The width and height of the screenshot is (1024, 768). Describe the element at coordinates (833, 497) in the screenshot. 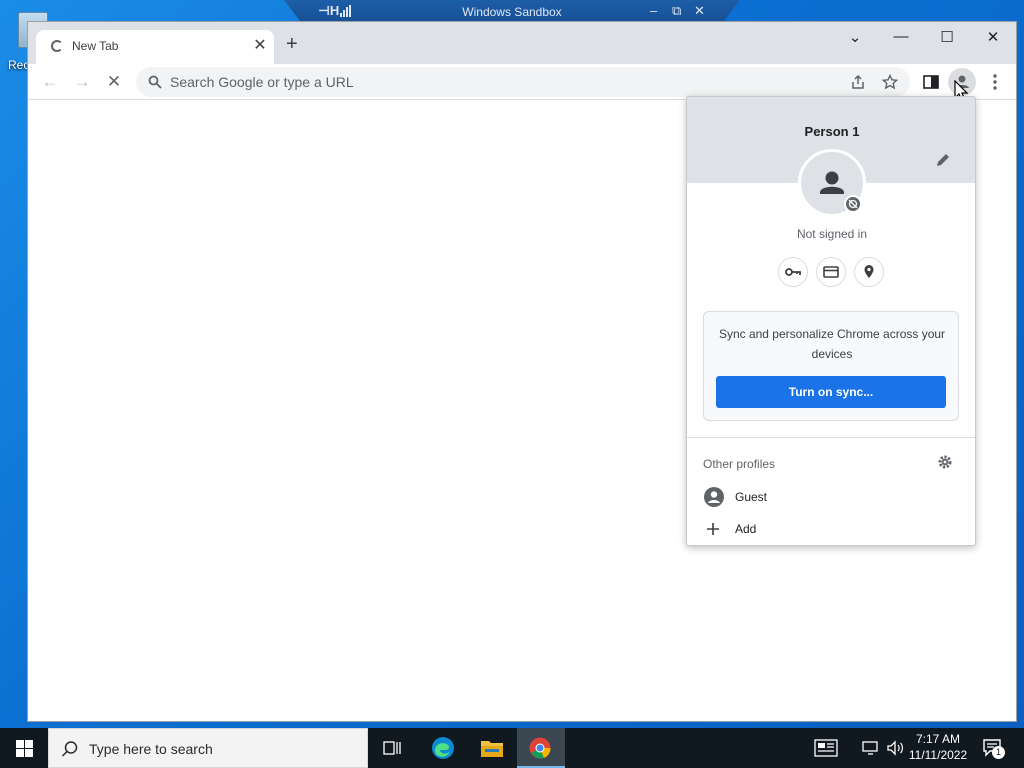

I see `profile-item-guest: Guest` at that location.